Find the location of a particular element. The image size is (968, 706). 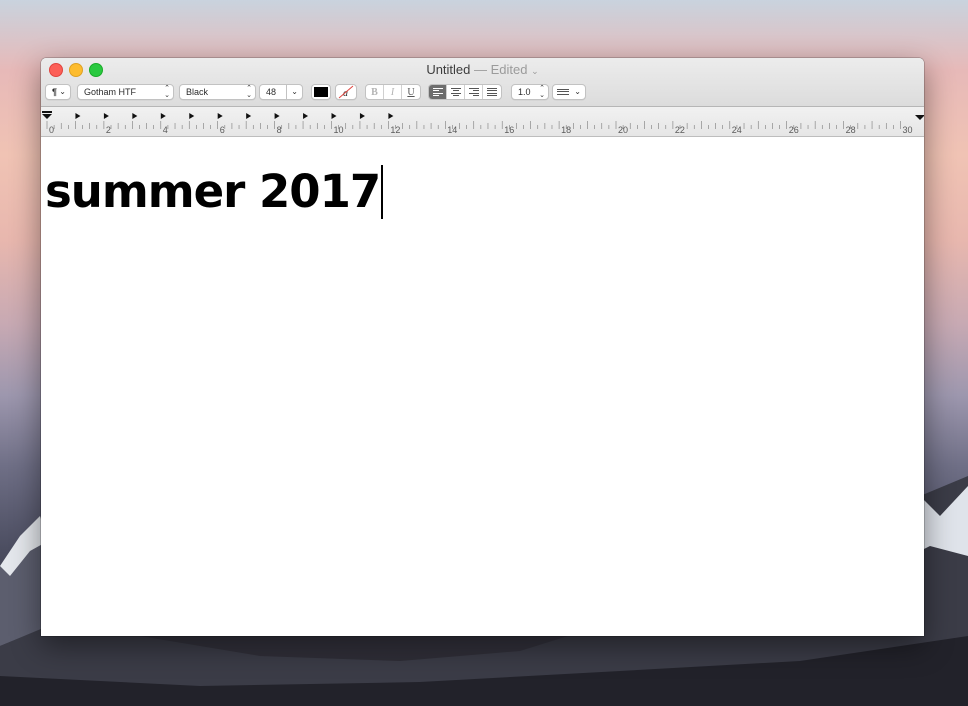

align-left-icon is located at coordinates (437, 92).